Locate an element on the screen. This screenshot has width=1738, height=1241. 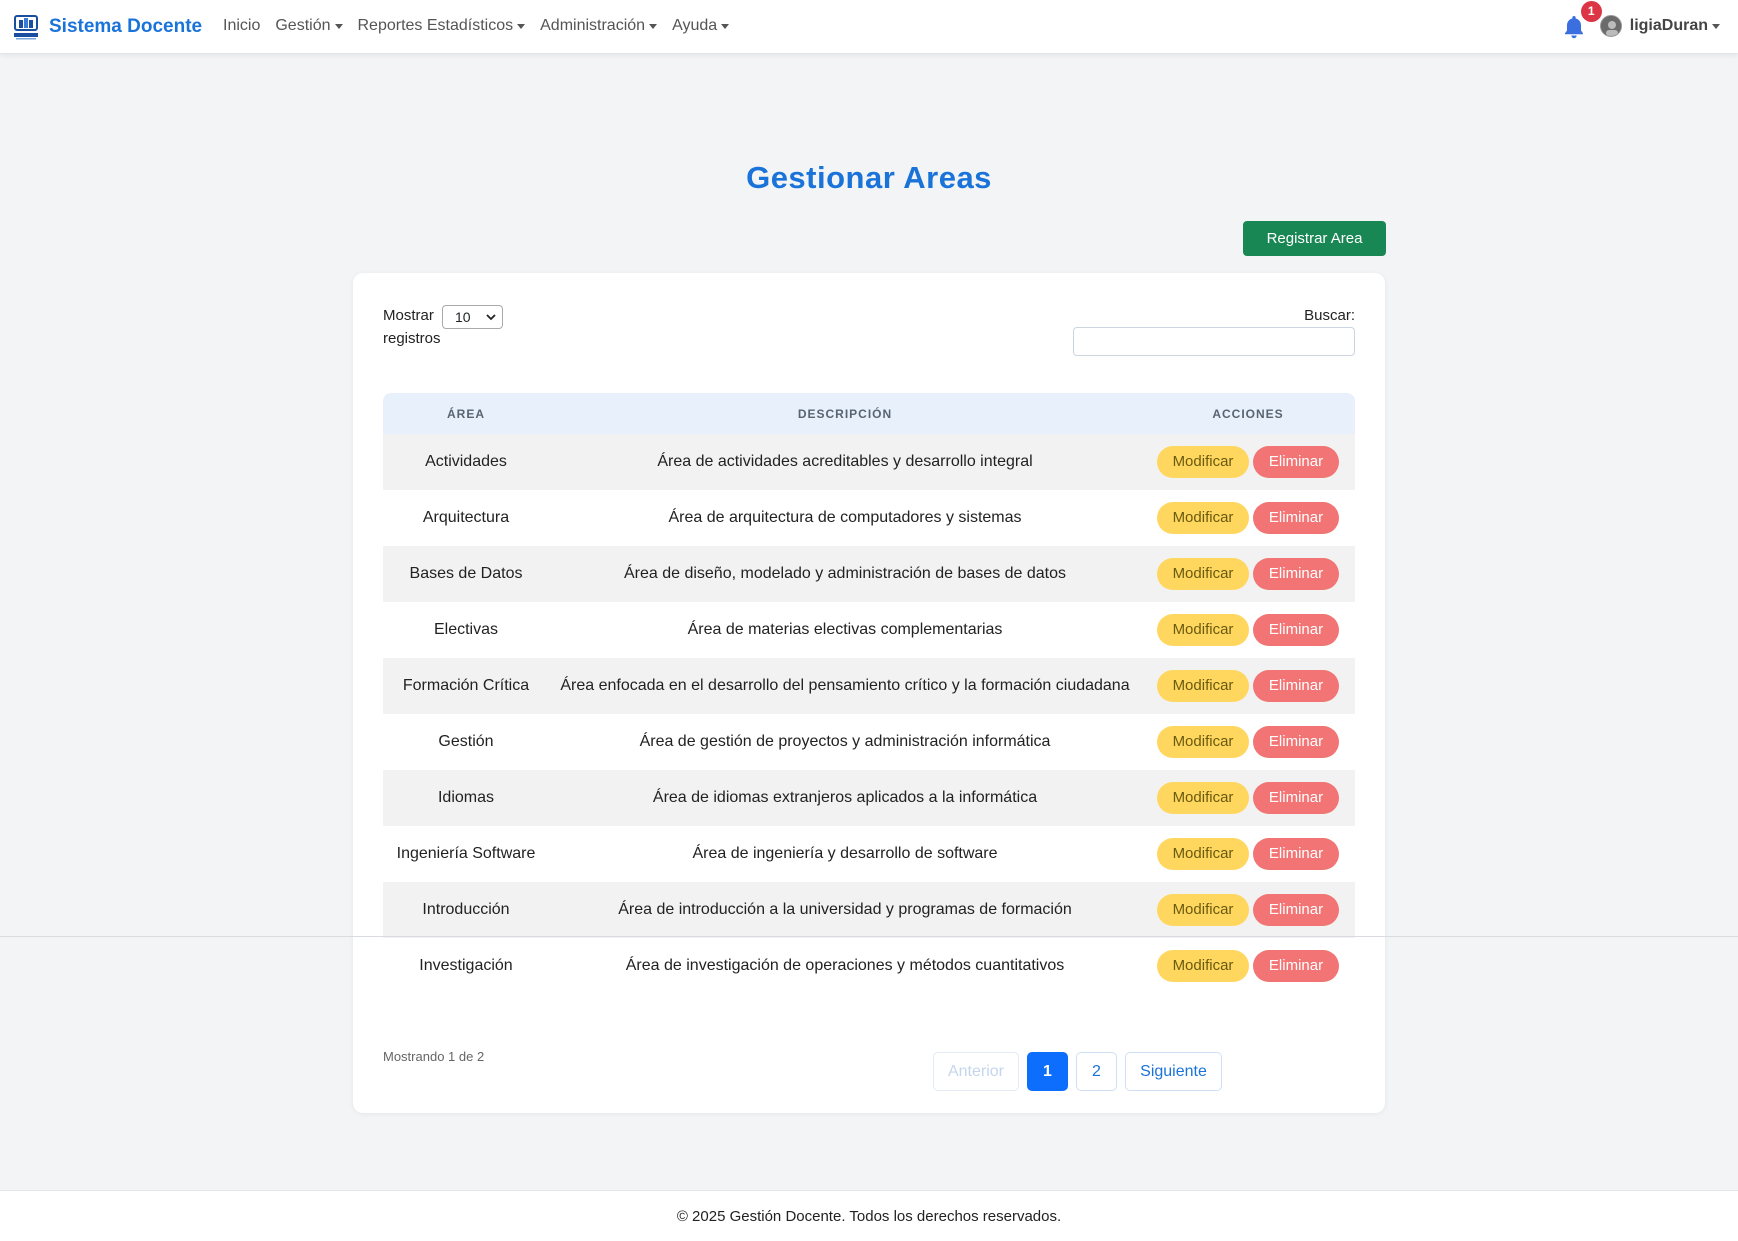
pagination-page-2: 2 is located at coordinates (1096, 1071).